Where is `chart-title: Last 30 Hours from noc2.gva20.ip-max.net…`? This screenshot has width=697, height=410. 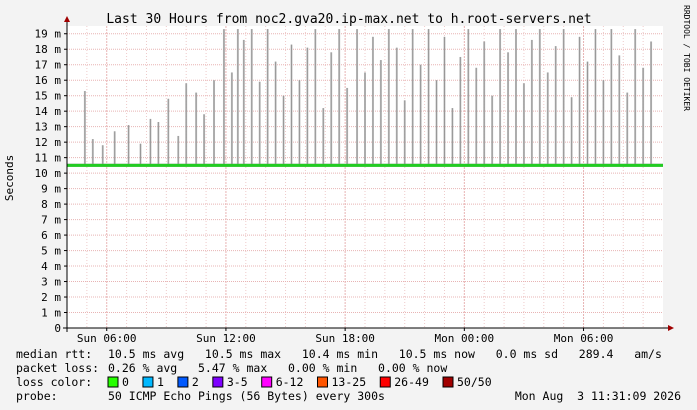
chart-title: Last 30 Hours from noc2.gva20.ip-max.net… is located at coordinates (348, 19).